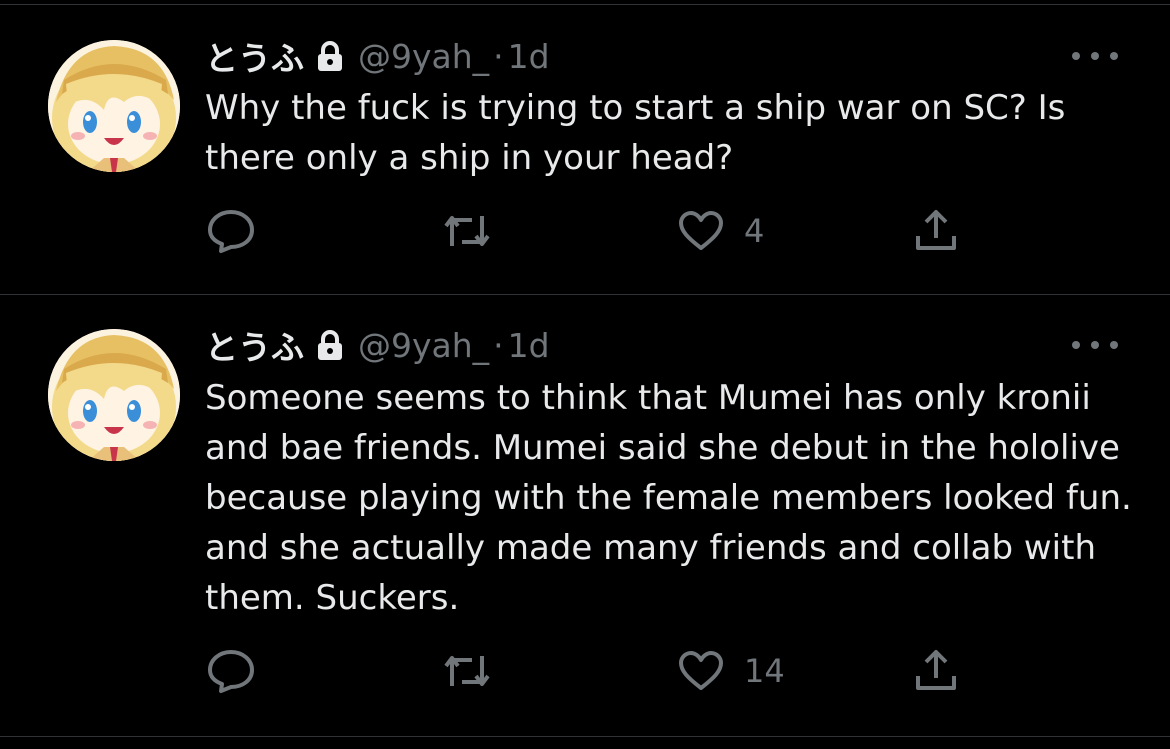 The image size is (1170, 749). I want to click on like-button: 14, so click(731, 671).